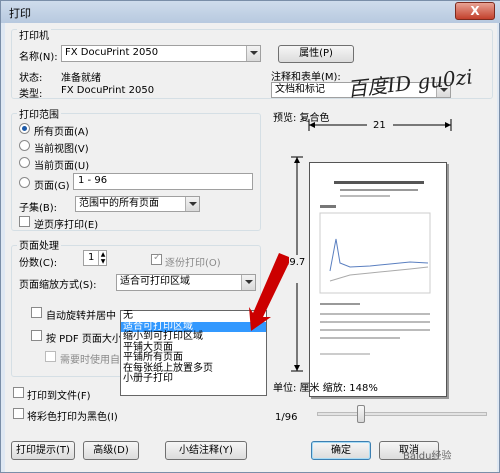 This screenshot has width=500, height=473. I want to click on bottom-watermark: Baidu经验, so click(427, 456).